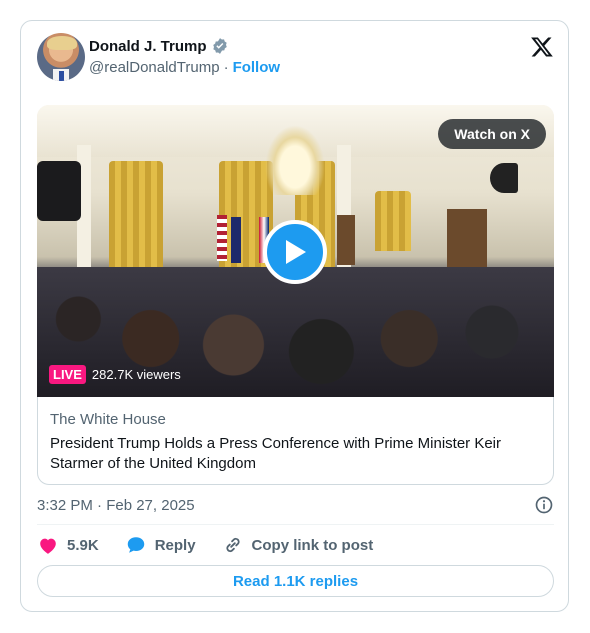 The width and height of the screenshot is (590, 633). Describe the element at coordinates (67, 374) in the screenshot. I see `live-badge: LIVE` at that location.